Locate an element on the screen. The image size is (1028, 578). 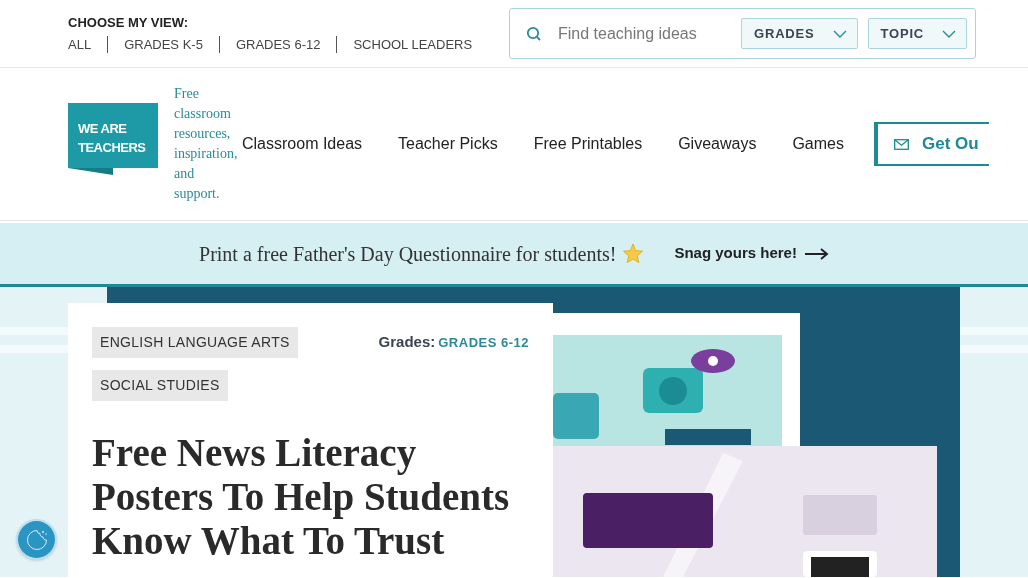
promo-link: Snag yours here! is located at coordinates (751, 253).